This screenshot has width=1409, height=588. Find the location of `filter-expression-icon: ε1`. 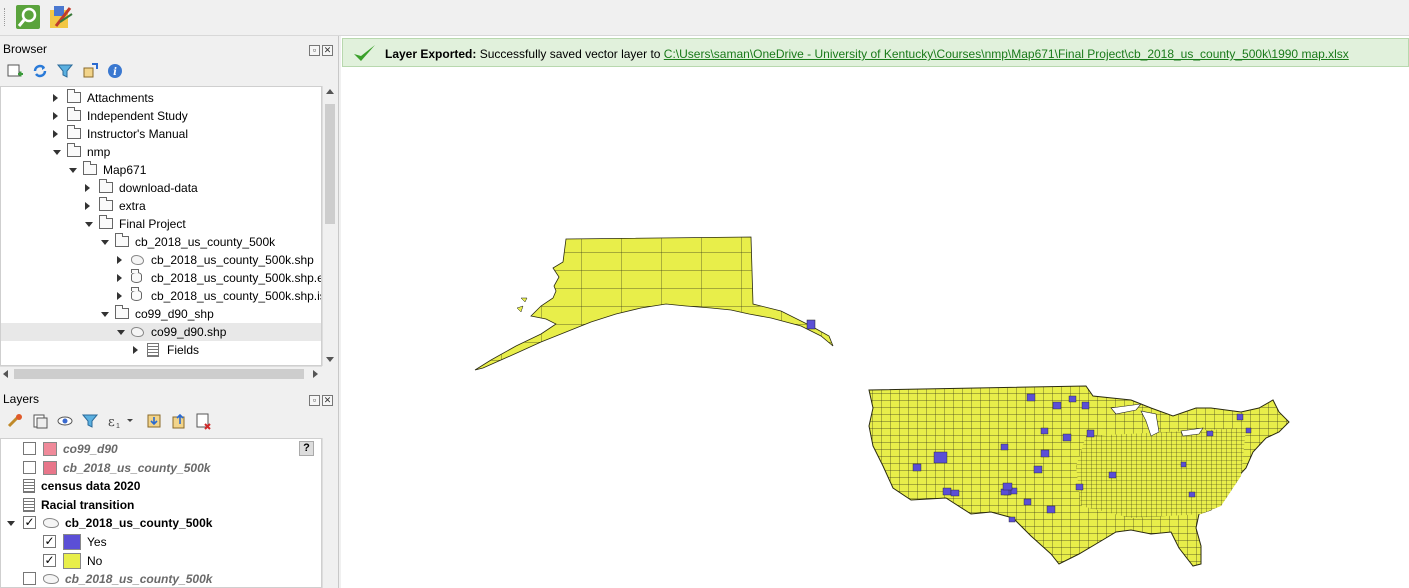

filter-expression-icon: ε1 is located at coordinates (121, 421).